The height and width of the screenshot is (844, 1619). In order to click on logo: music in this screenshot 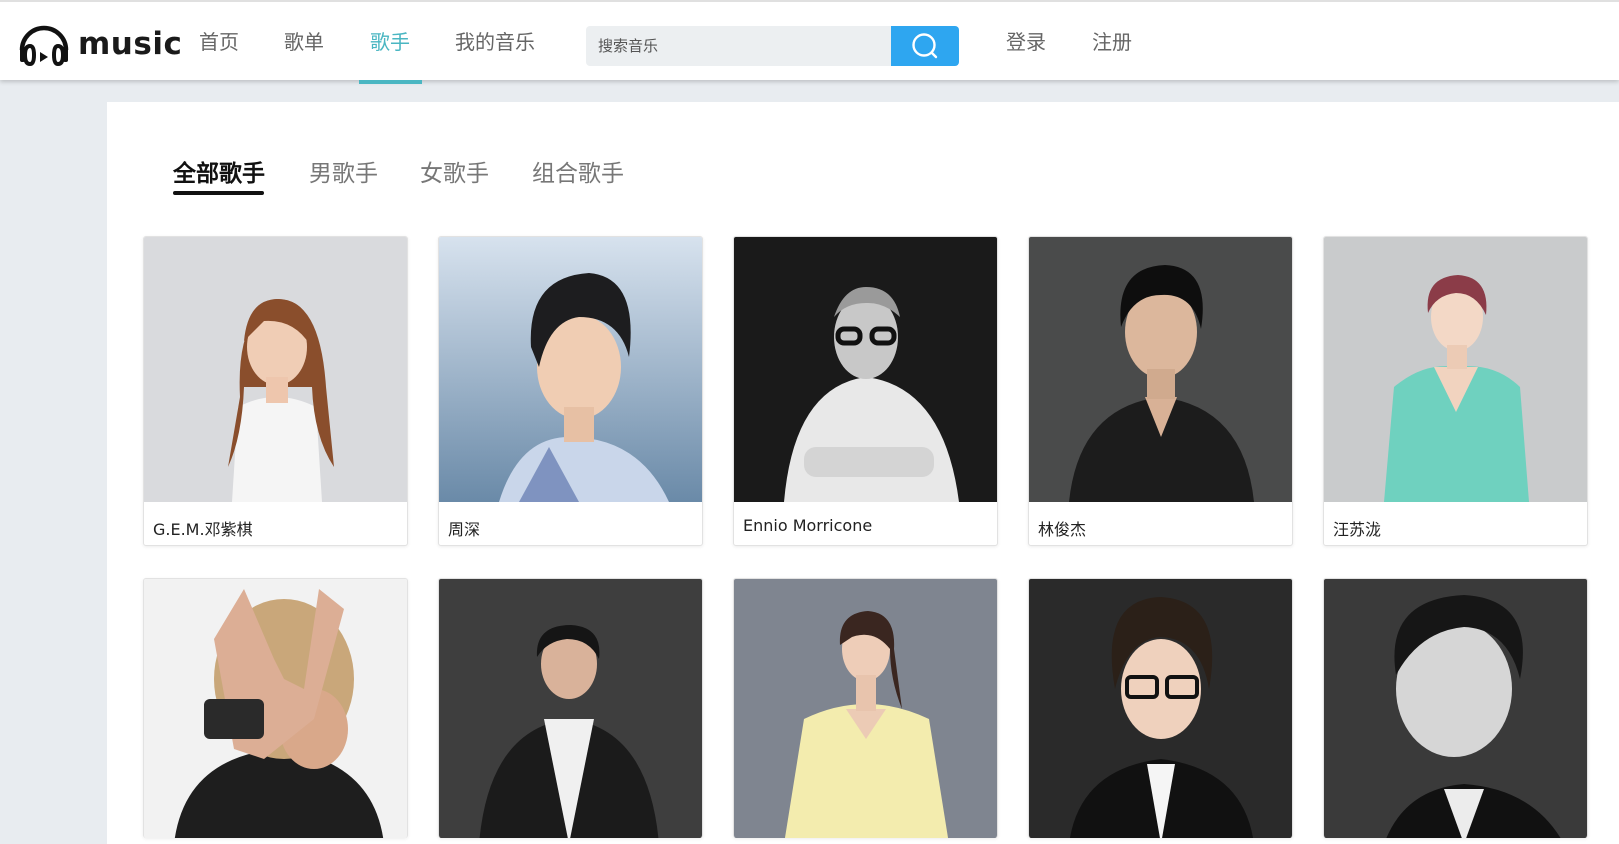, I will do `click(99, 44)`.